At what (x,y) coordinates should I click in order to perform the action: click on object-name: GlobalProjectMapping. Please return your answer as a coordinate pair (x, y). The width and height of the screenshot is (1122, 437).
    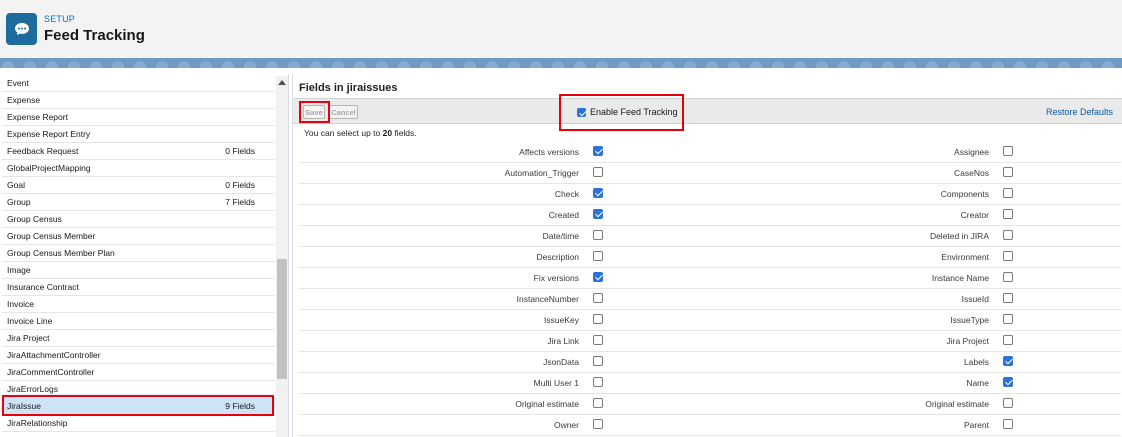
    Looking at the image, I should click on (49, 168).